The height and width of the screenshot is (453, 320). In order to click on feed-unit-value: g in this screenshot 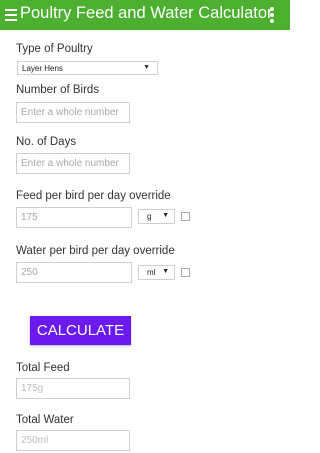, I will do `click(149, 216)`.